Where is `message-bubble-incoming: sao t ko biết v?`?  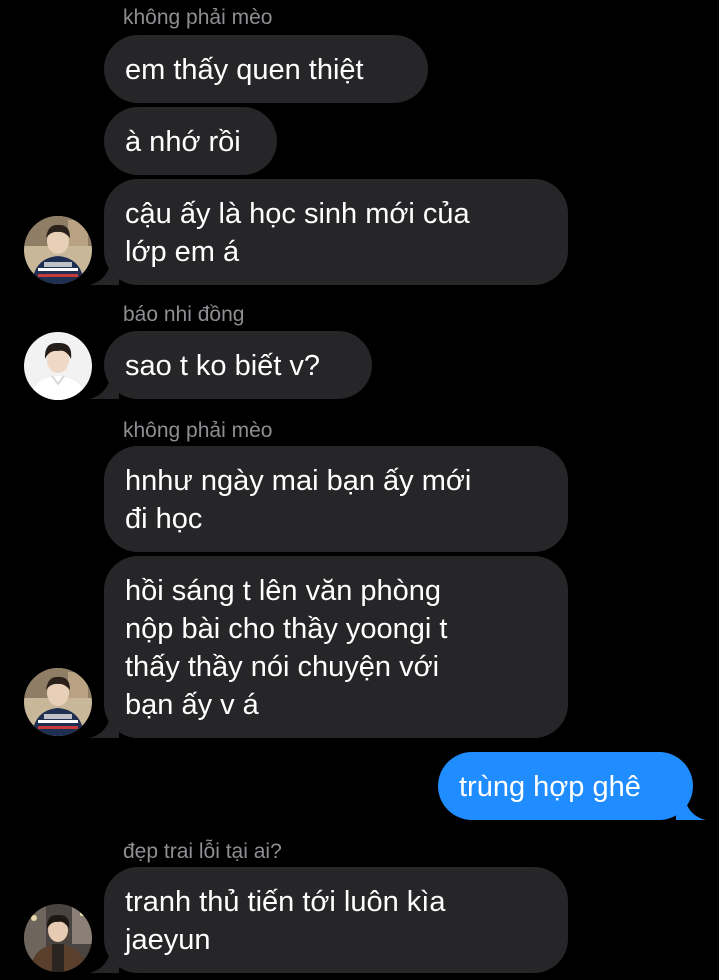 message-bubble-incoming: sao t ko biết v? is located at coordinates (238, 365).